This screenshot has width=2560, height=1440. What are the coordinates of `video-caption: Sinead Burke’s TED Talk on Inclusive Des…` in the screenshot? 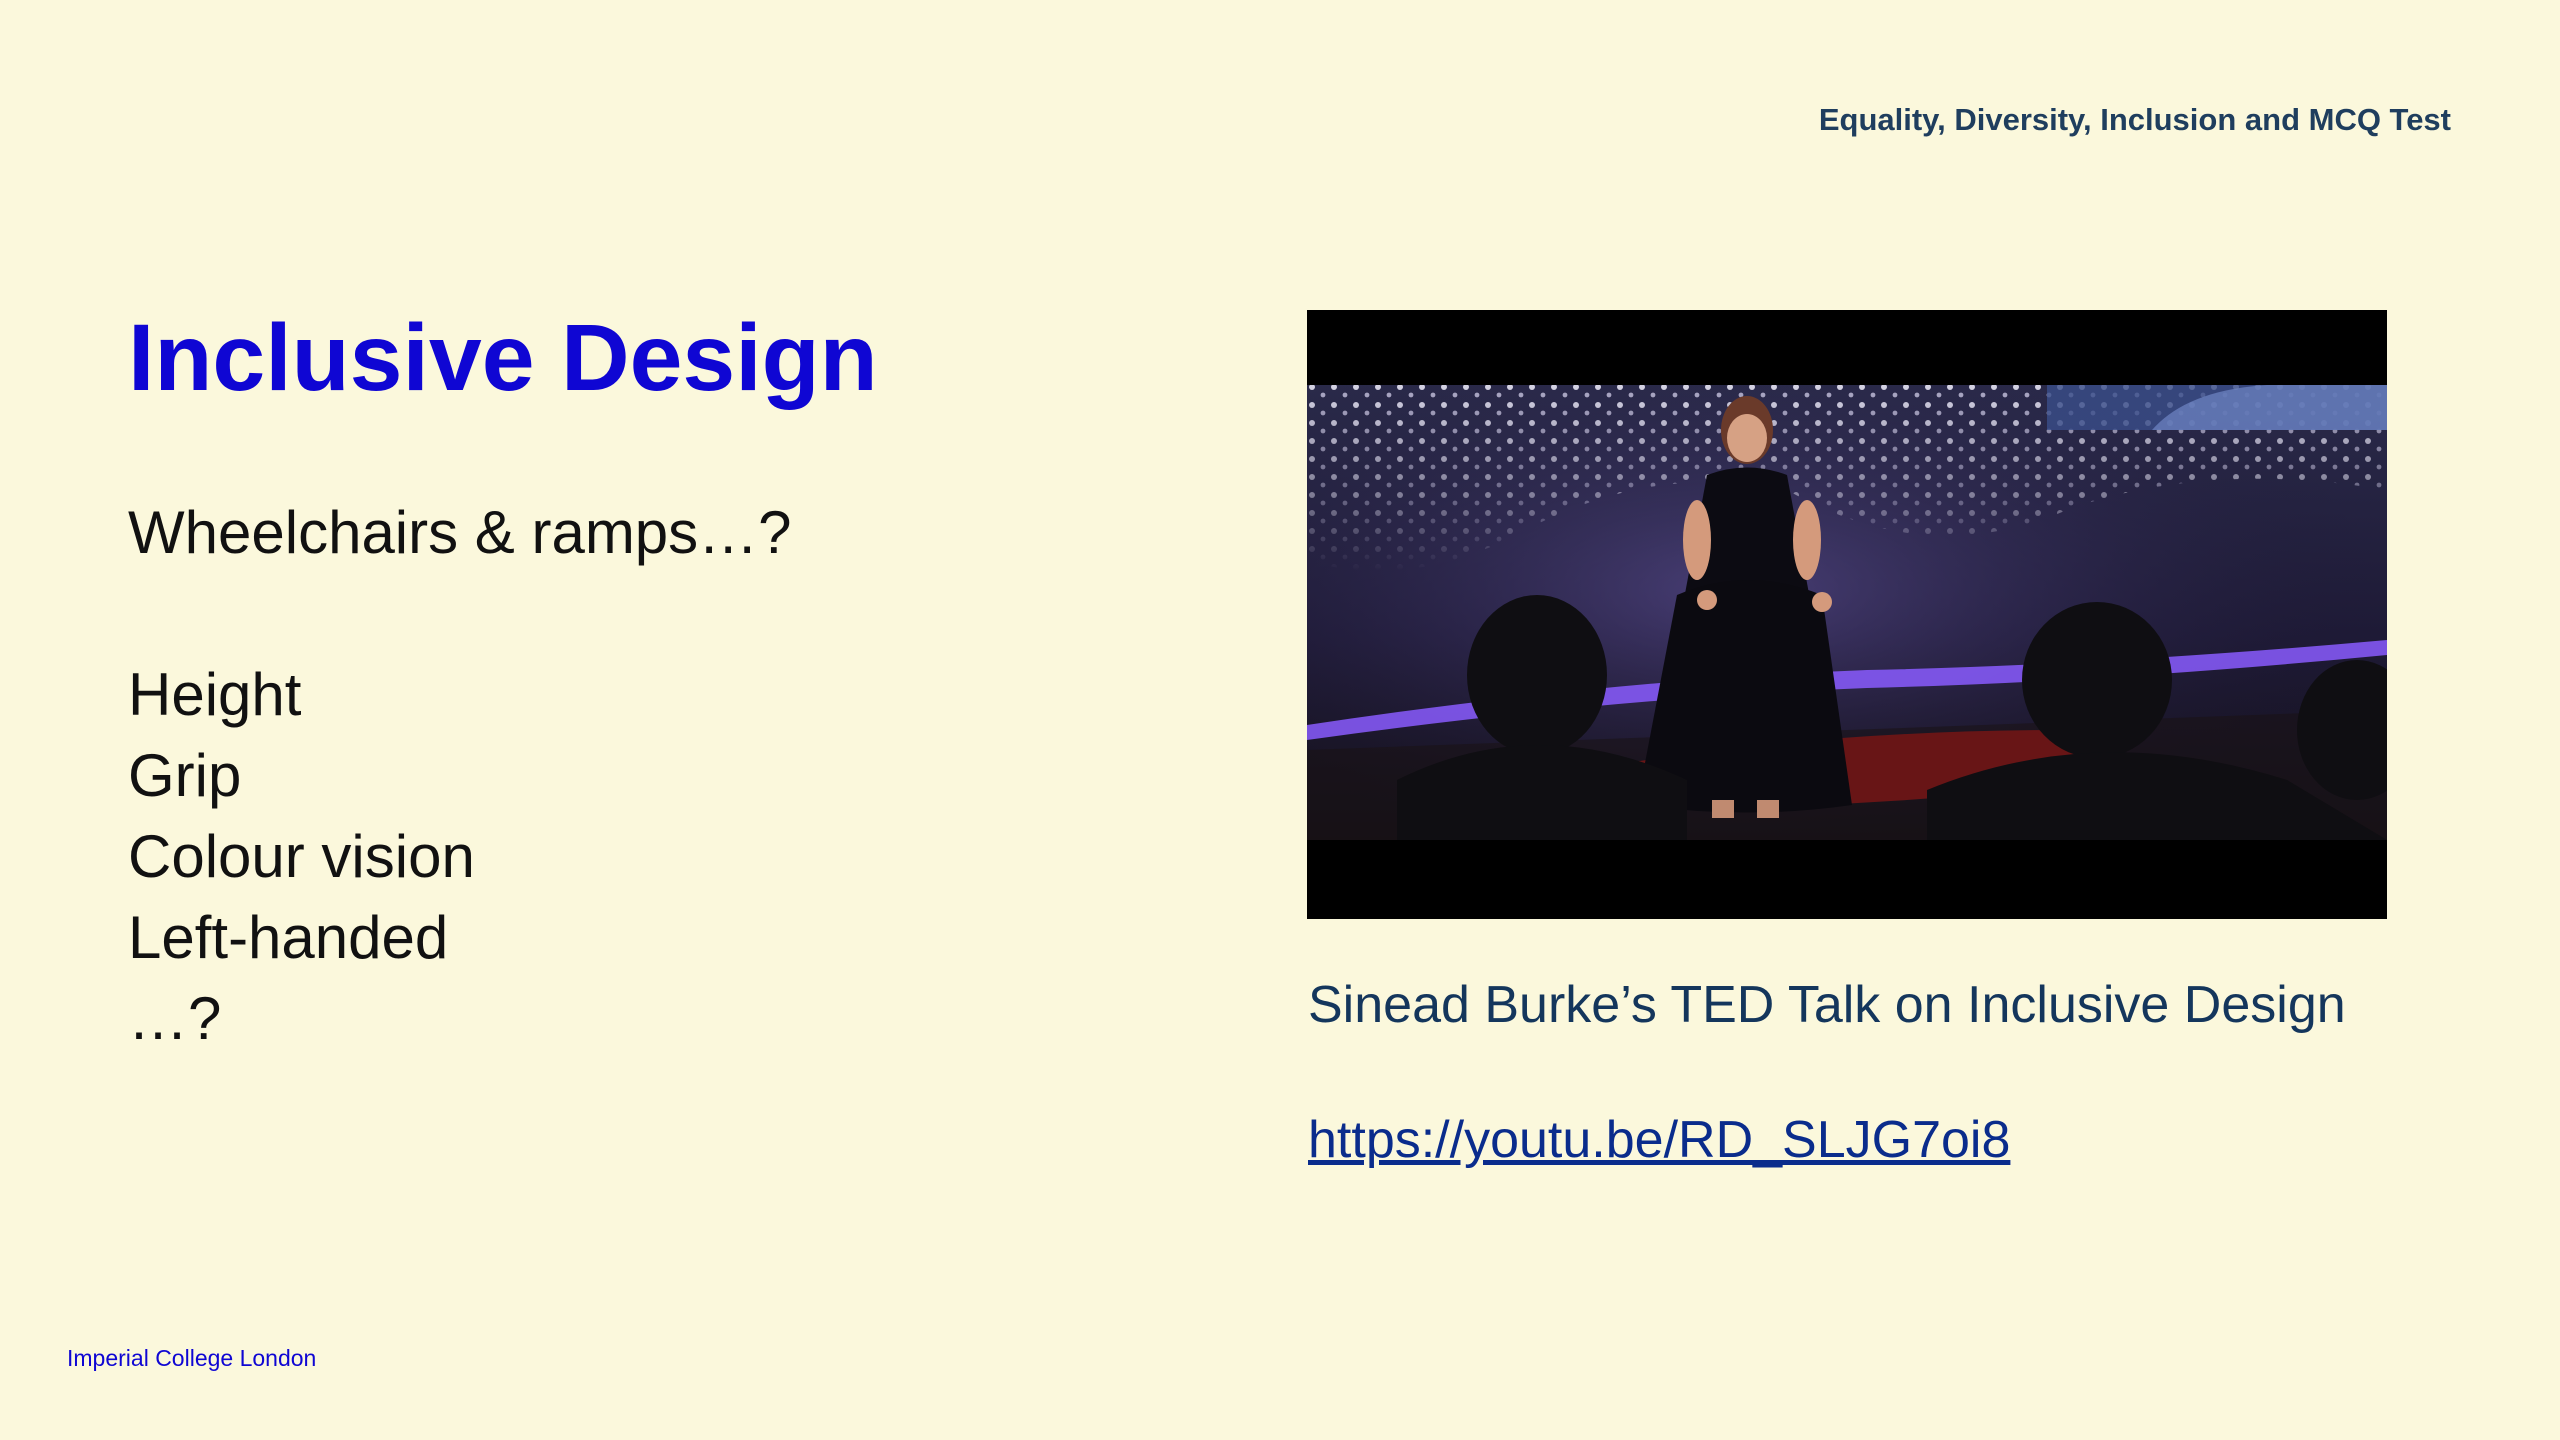 It's located at (1827, 1005).